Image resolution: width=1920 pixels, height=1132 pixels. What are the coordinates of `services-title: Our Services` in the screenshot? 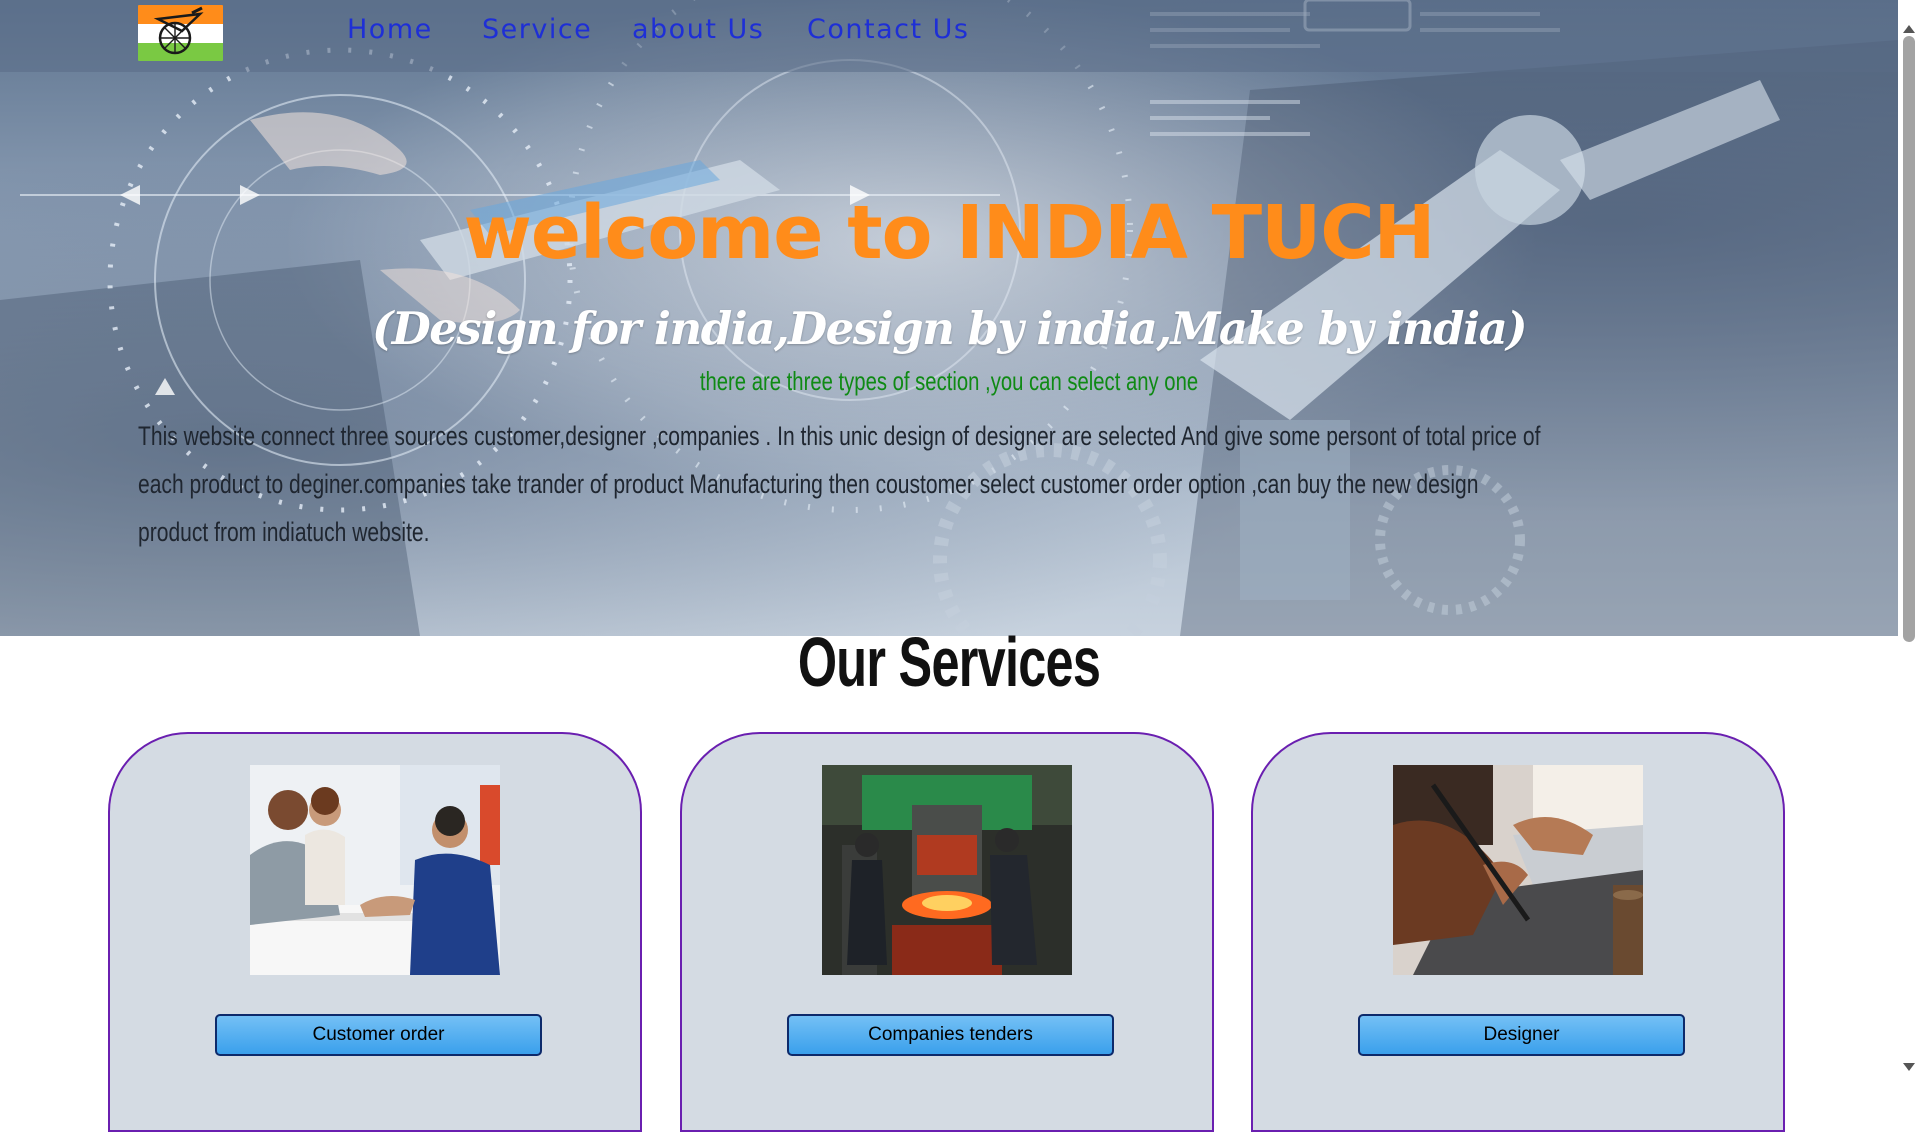 It's located at (949, 662).